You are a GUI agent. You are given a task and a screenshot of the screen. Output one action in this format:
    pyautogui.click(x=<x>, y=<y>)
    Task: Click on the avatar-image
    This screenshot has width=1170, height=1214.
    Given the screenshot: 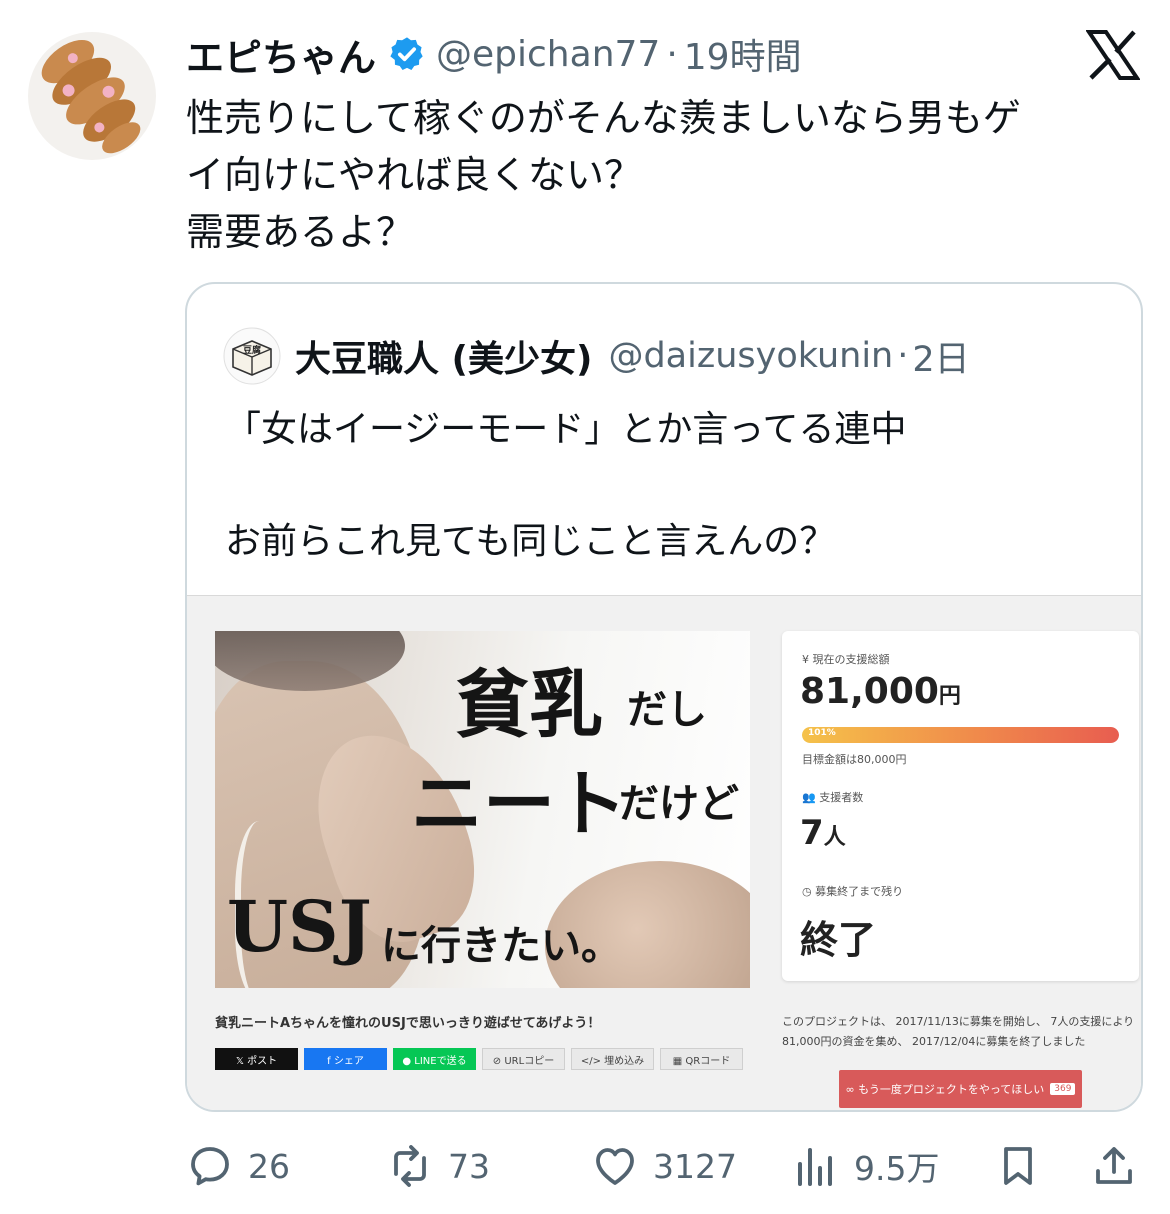 What is the action you would take?
    pyautogui.click(x=91, y=96)
    